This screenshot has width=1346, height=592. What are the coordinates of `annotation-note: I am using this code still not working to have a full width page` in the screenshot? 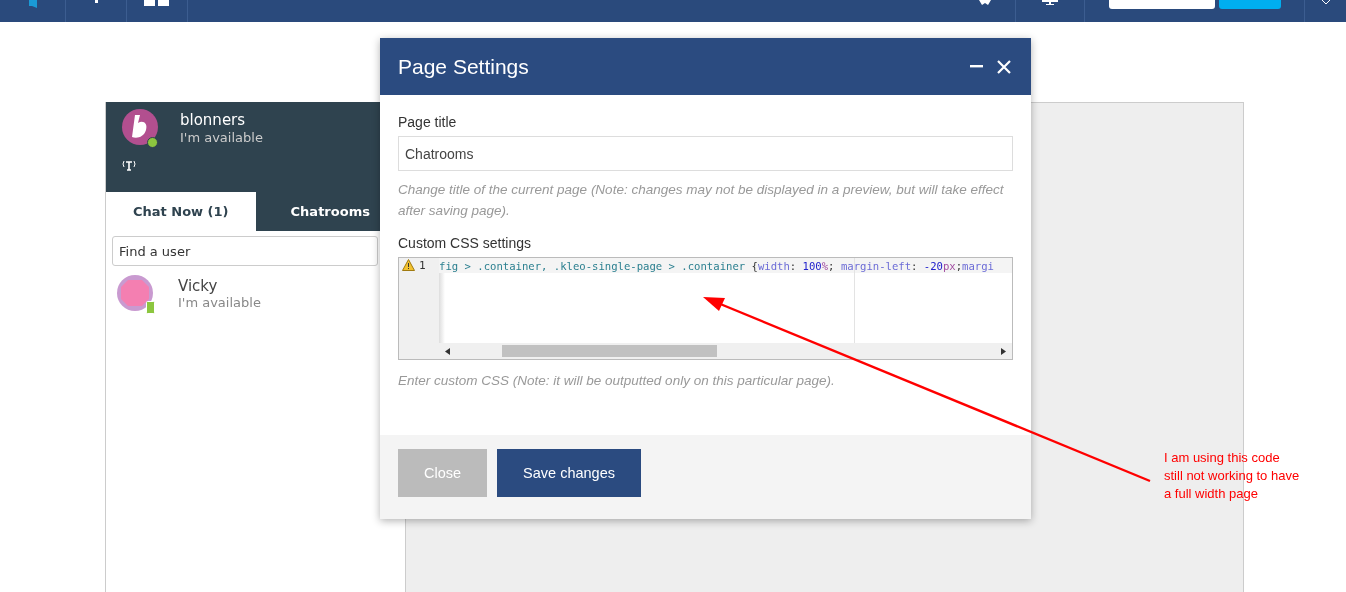 It's located at (1232, 476).